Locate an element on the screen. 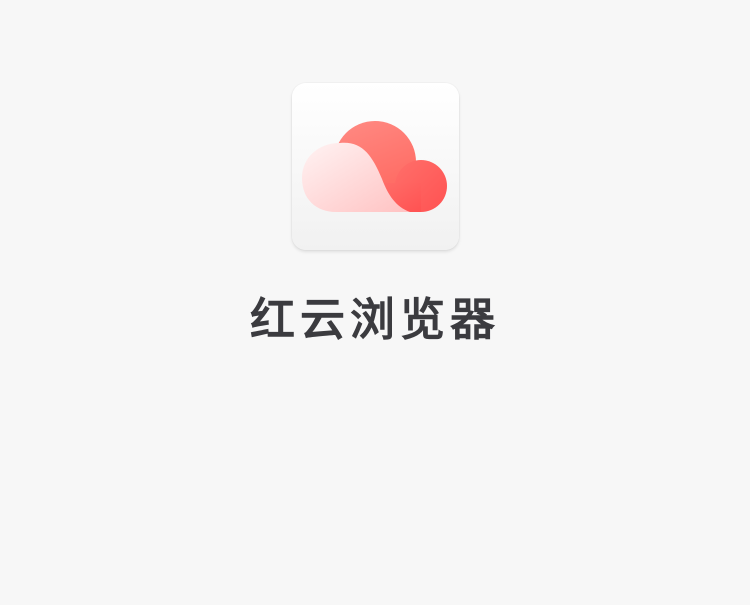 The height and width of the screenshot is (605, 750). cloud-icon is located at coordinates (374, 166).